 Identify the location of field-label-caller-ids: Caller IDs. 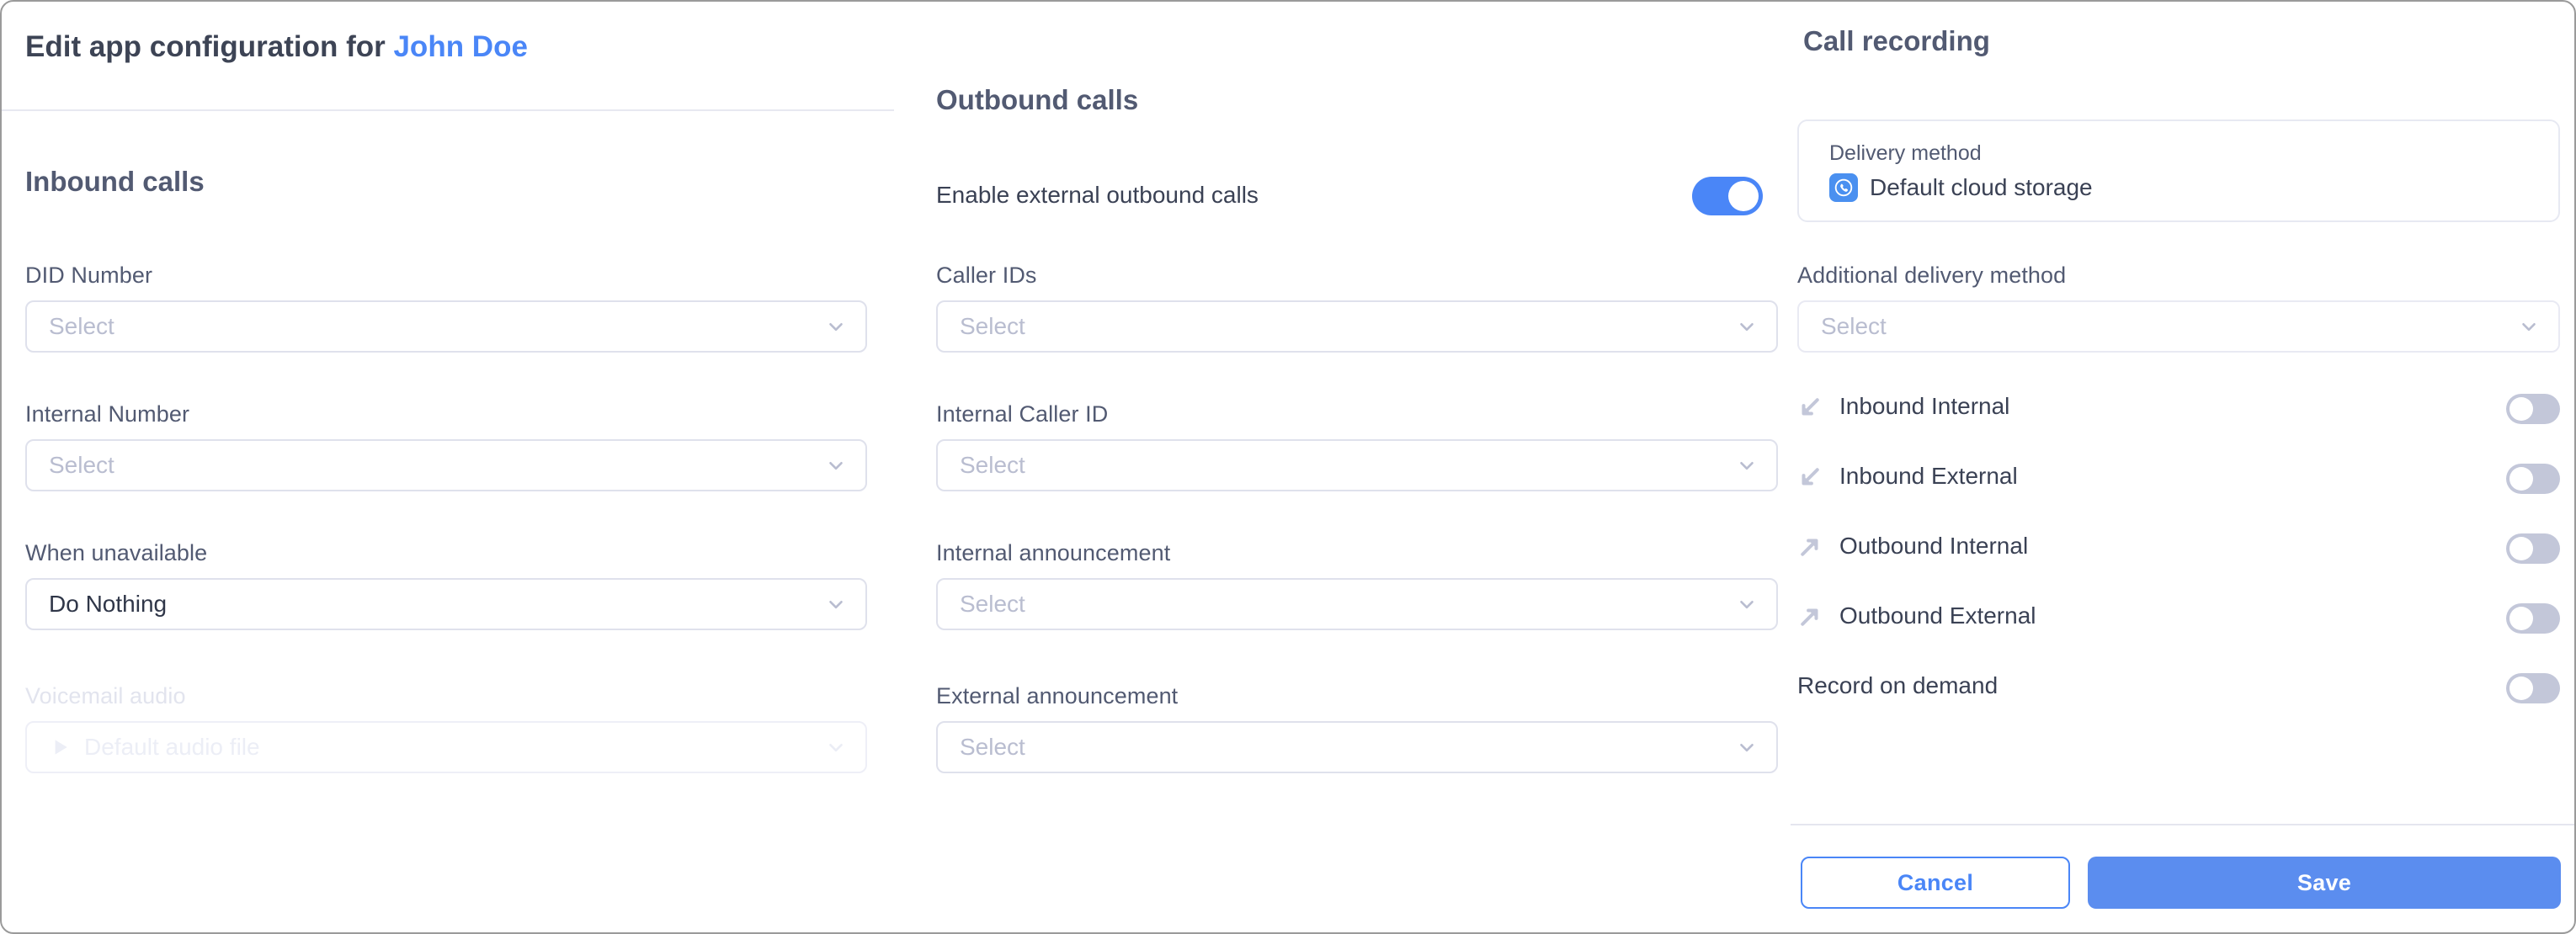
(987, 275).